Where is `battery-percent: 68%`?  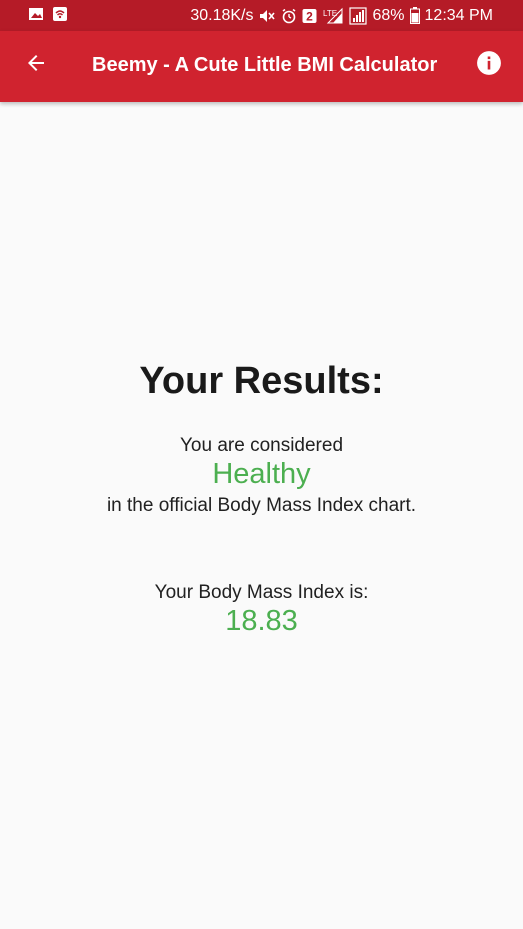
battery-percent: 68% is located at coordinates (388, 15).